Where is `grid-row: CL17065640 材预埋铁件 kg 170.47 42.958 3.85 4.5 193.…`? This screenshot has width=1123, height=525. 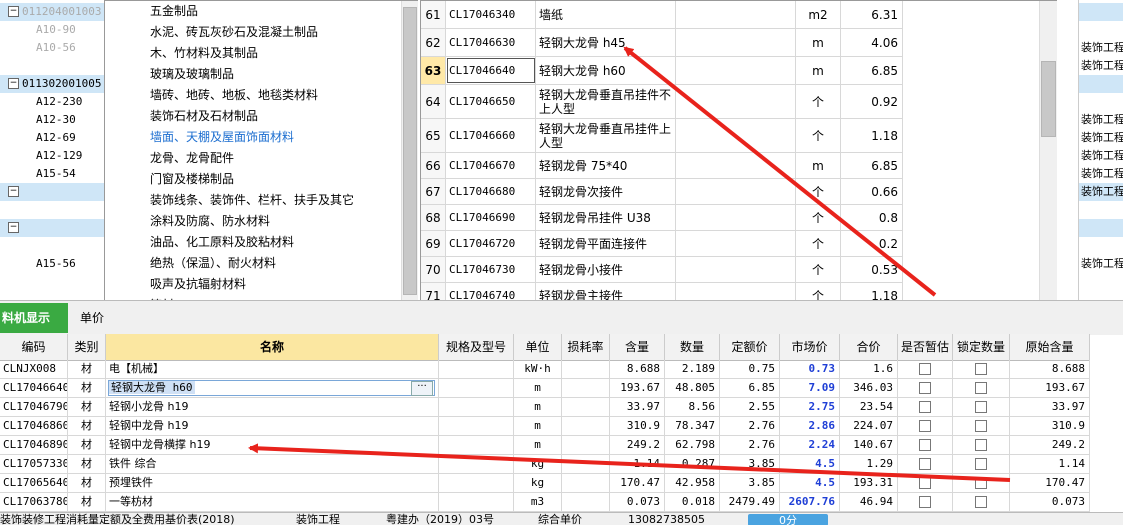
grid-row: CL17065640 材预埋铁件 kg 170.47 42.958 3.85 4.5 193.… is located at coordinates (545, 483).